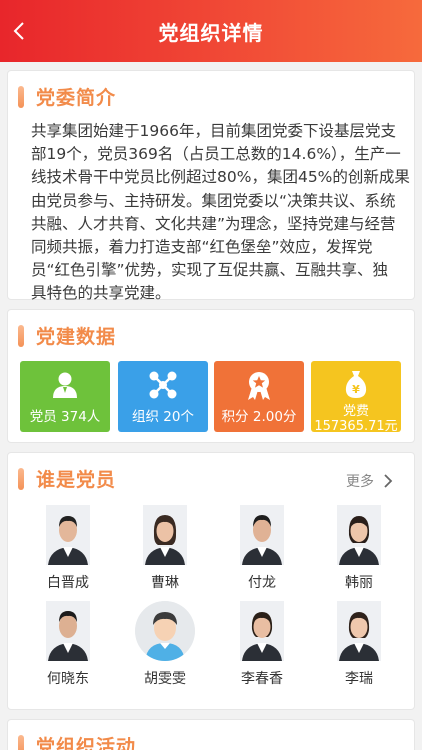 The height and width of the screenshot is (750, 422). What do you see at coordinates (355, 411) in the screenshot?
I see `stat-label: 党费` at bounding box center [355, 411].